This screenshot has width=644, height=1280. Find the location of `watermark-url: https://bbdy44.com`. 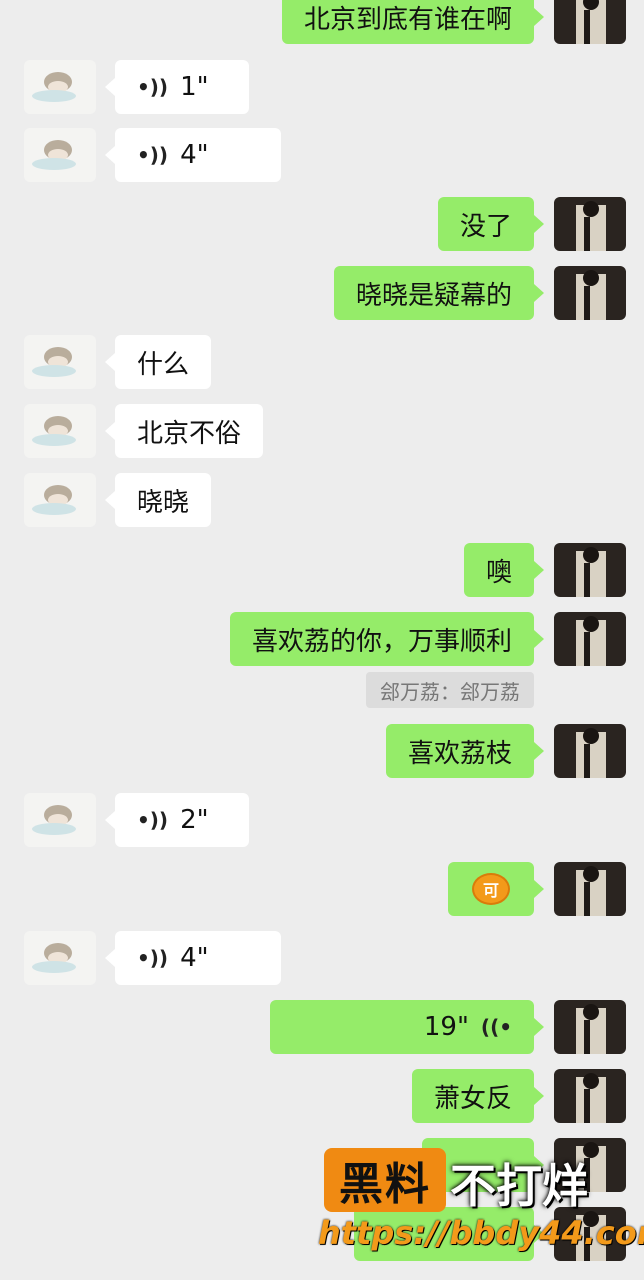

watermark-url: https://bbdy44.com is located at coordinates (481, 1233).